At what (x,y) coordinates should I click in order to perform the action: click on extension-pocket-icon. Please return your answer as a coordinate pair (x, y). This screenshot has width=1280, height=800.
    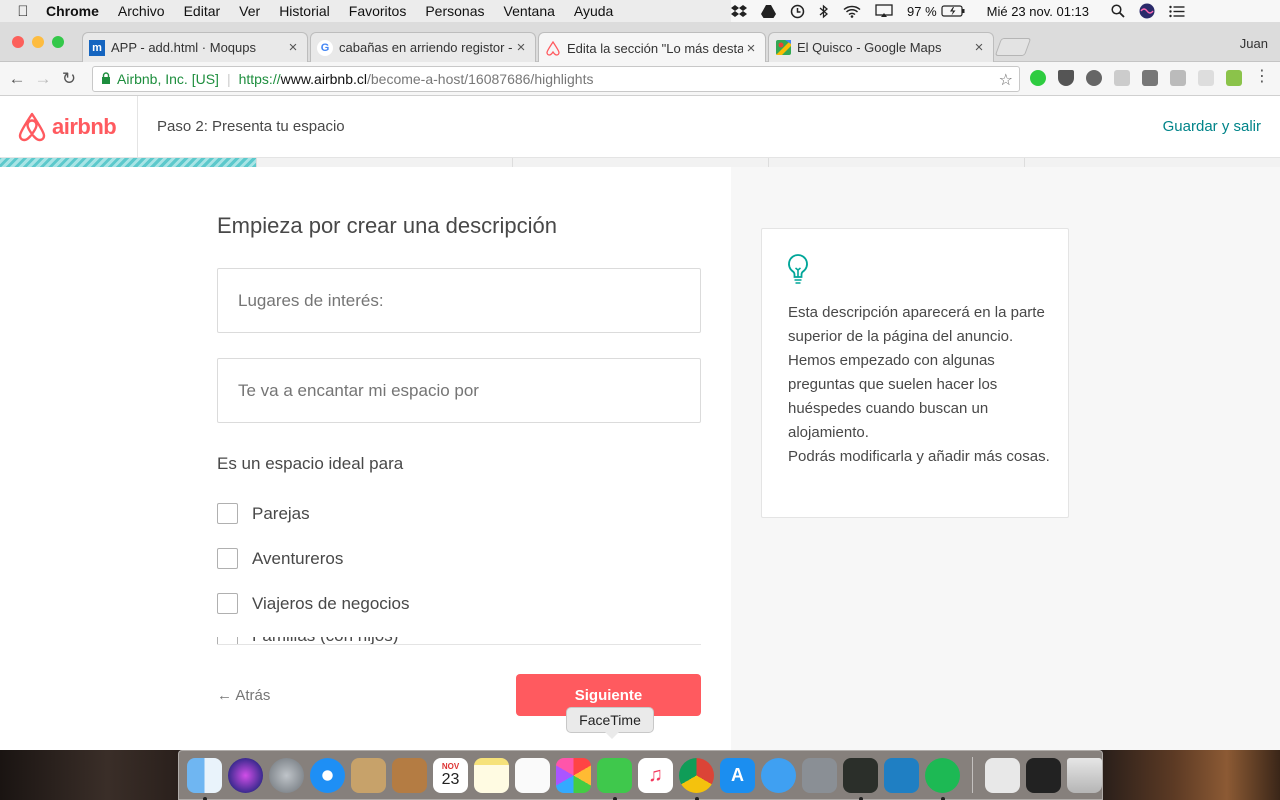
    Looking at the image, I should click on (1066, 78).